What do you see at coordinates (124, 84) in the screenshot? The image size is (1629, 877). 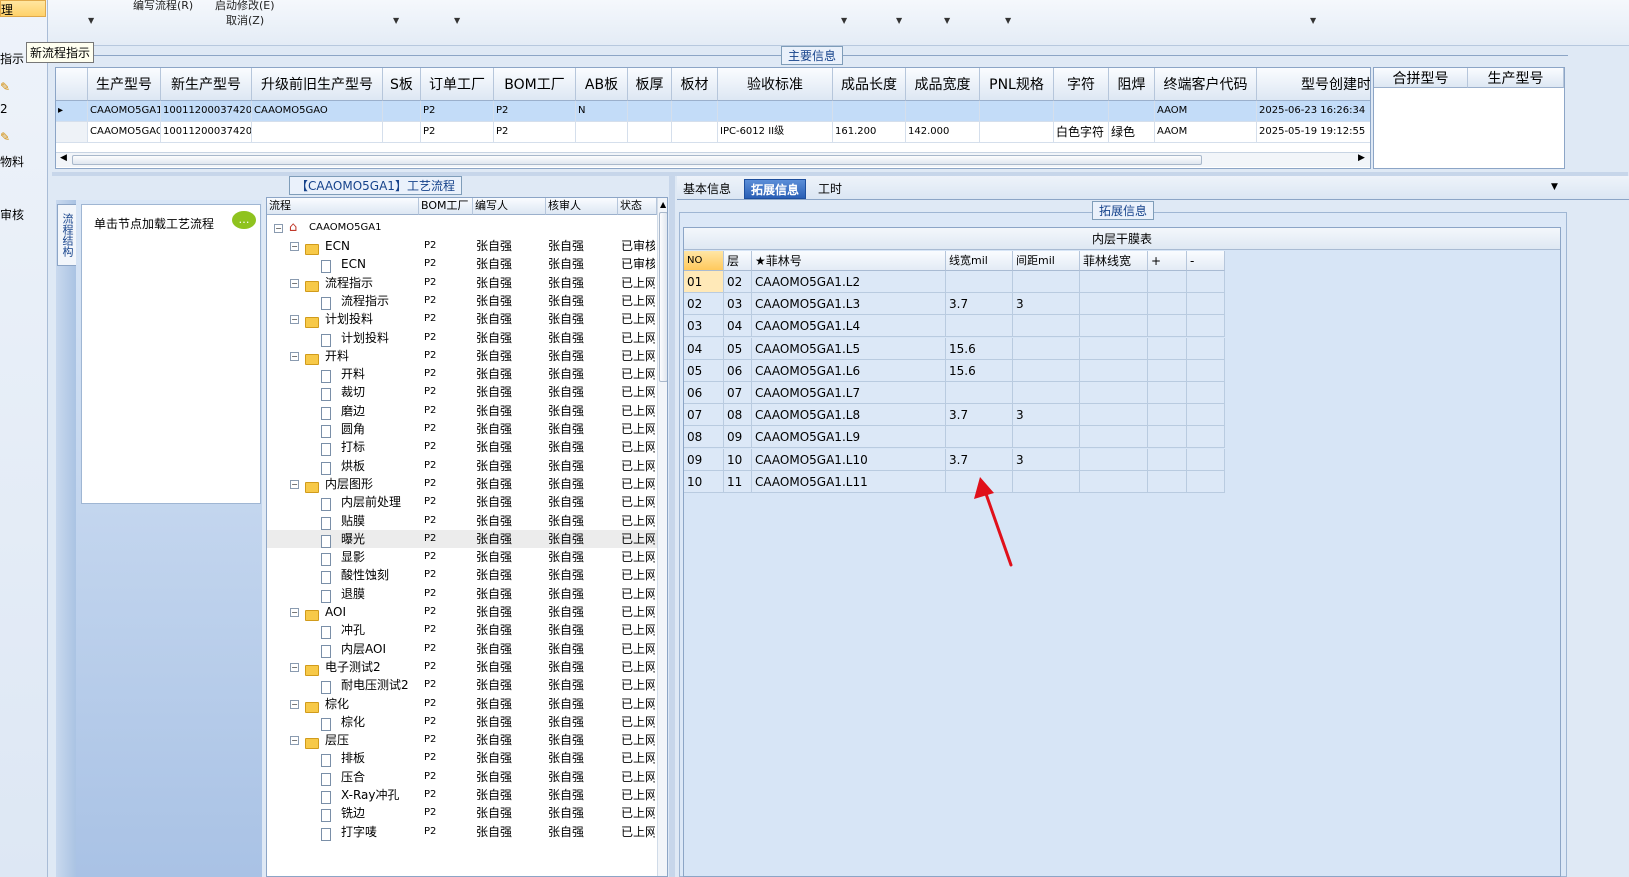 I see `col-header: 生产型号` at bounding box center [124, 84].